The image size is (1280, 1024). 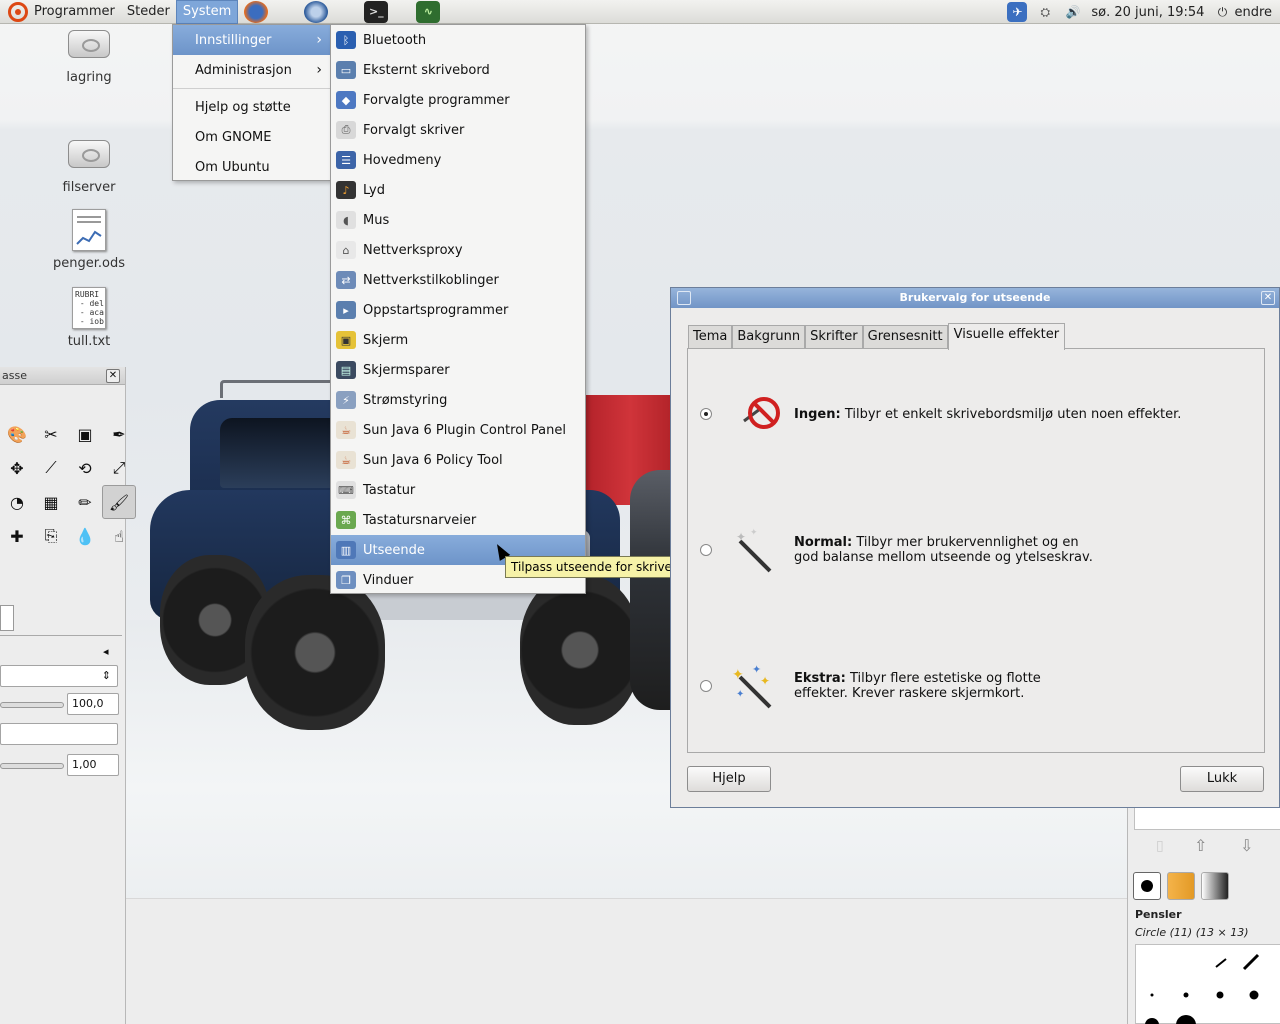 I want to click on menu-item-label: Om GNOME, so click(x=233, y=137).